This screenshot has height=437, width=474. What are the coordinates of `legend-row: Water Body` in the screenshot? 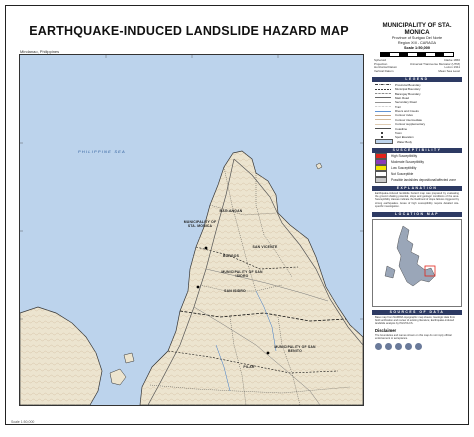 It's located at (417, 142).